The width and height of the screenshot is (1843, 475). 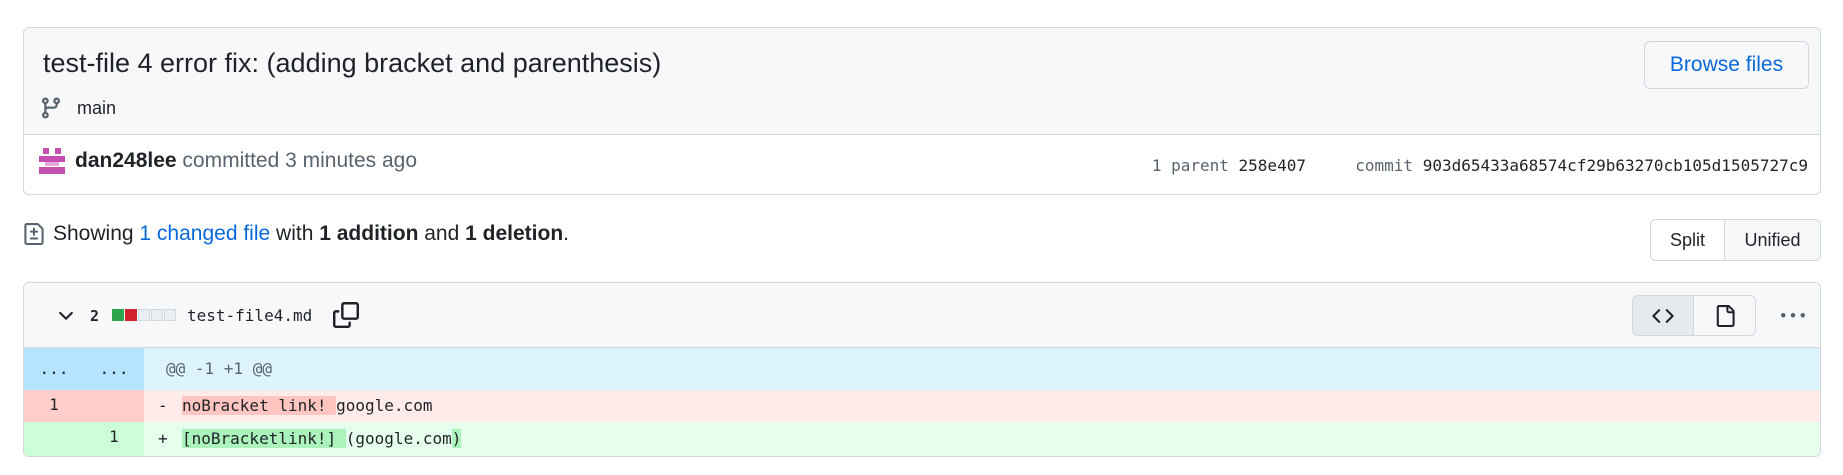 I want to click on rich-view-button, so click(x=1724, y=315).